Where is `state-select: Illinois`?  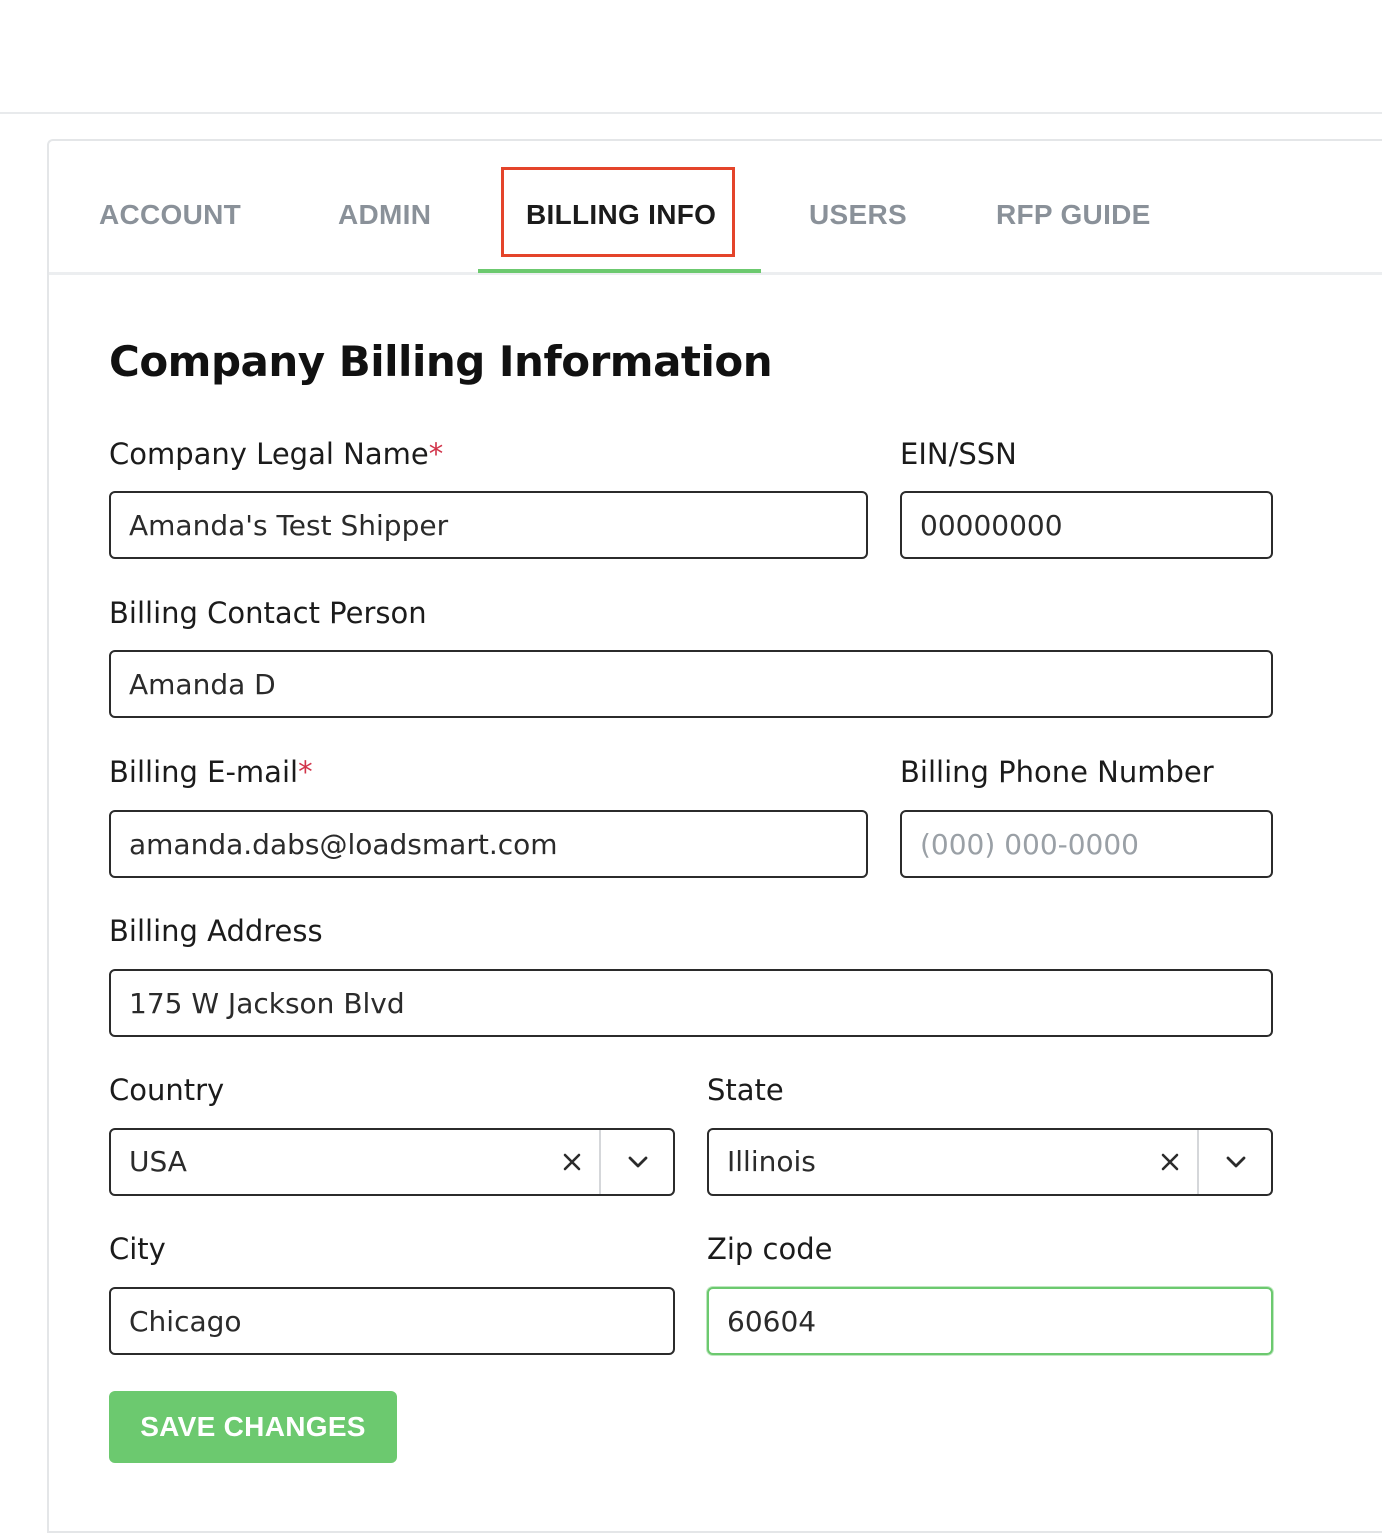 state-select: Illinois is located at coordinates (990, 1162).